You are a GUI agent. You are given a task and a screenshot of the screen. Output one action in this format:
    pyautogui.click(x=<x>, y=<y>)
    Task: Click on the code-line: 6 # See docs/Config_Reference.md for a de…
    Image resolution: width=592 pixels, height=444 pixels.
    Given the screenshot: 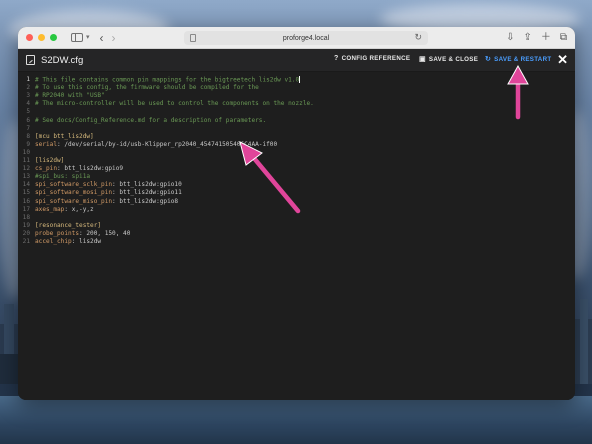 What is the action you would take?
    pyautogui.click(x=288, y=121)
    